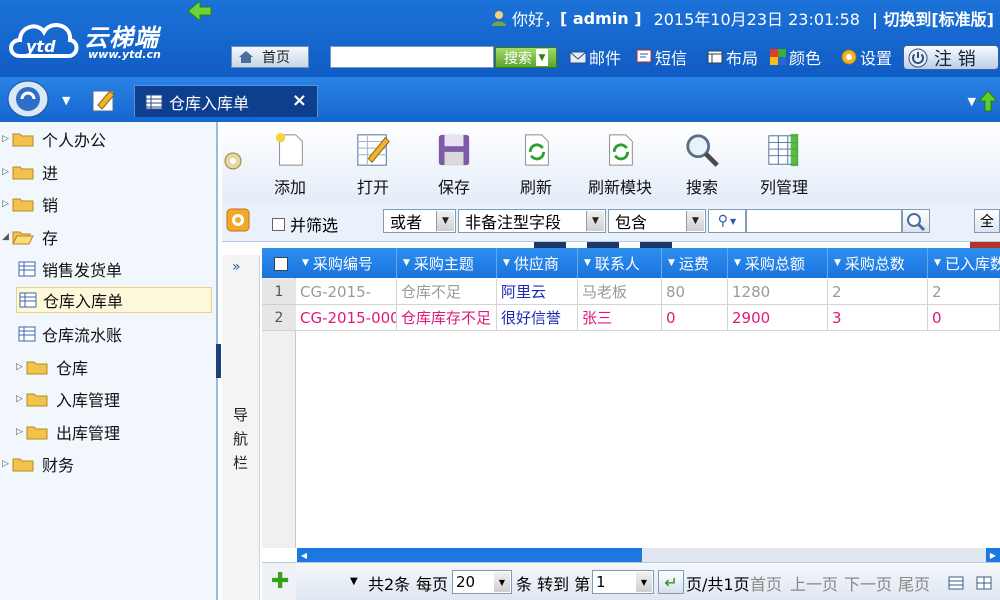 Image resolution: width=1000 pixels, height=600 pixels. What do you see at coordinates (54, 139) in the screenshot?
I see `sidebar-item-personal-office: ▷ 个人办公` at bounding box center [54, 139].